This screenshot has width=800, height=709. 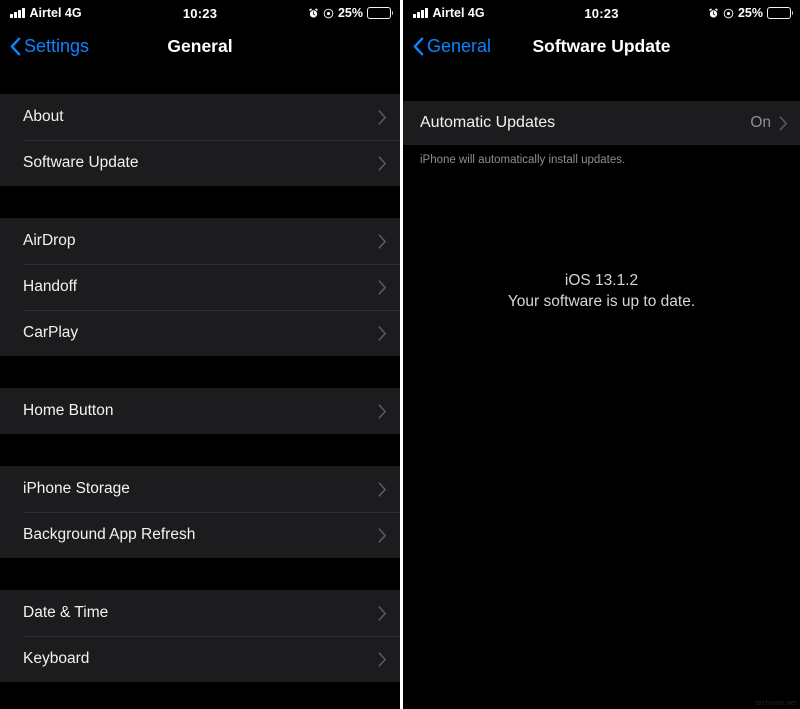 I want to click on settings-row-about: About, so click(x=200, y=117).